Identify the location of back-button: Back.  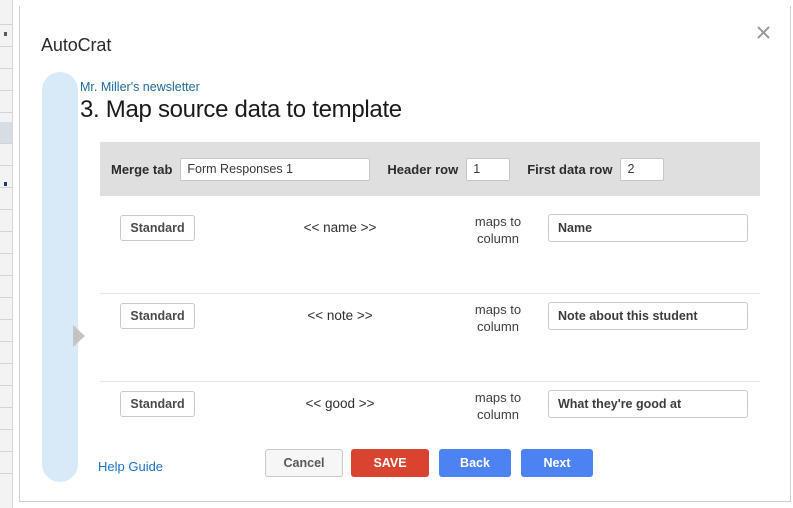
(475, 463).